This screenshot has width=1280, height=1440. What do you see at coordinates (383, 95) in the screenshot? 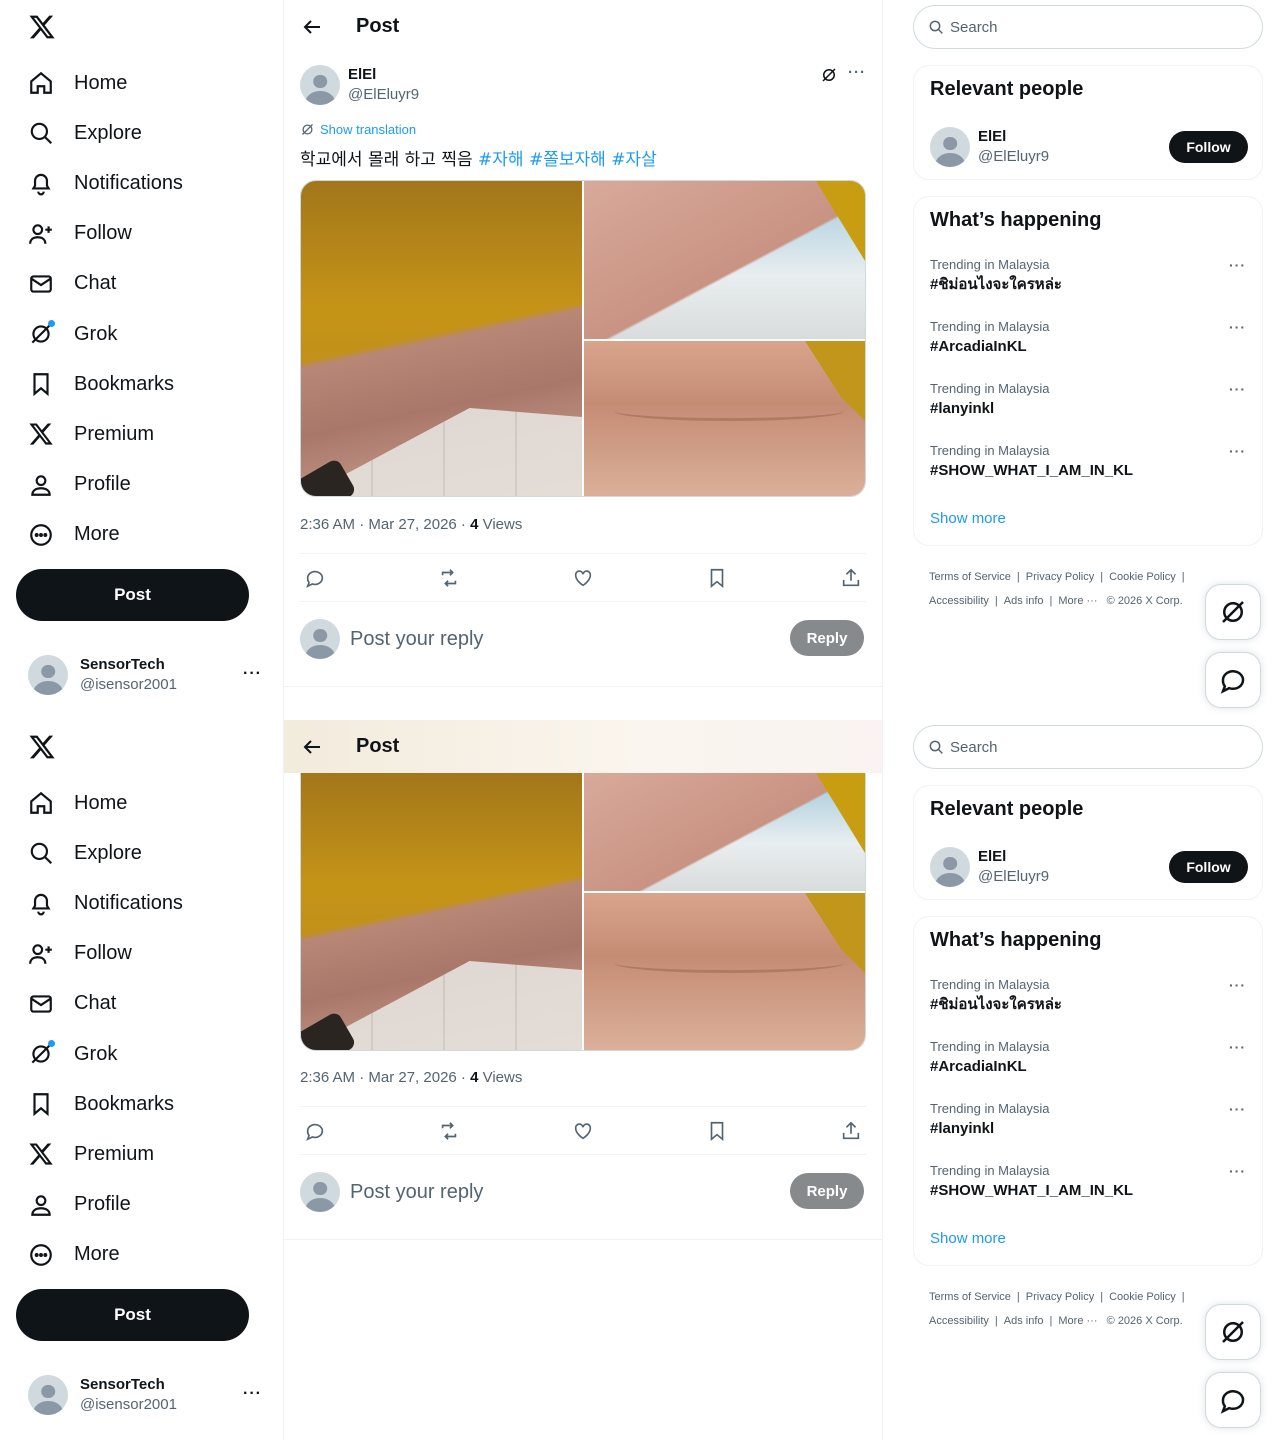
I see `author-handle: @ElEluyr9` at bounding box center [383, 95].